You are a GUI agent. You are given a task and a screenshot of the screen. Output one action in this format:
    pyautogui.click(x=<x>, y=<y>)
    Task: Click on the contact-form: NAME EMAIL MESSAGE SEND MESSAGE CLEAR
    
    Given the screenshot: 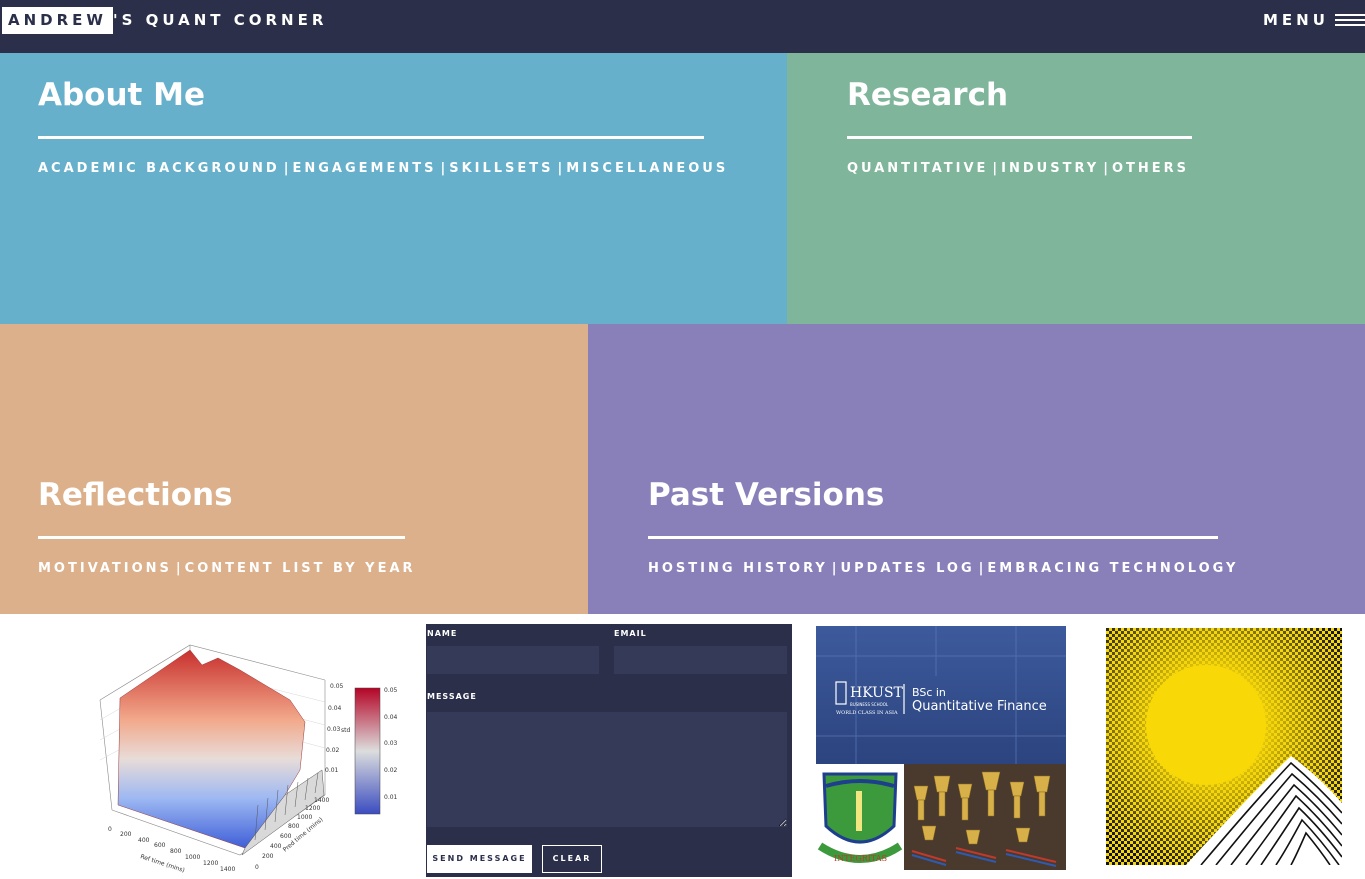 What is the action you would take?
    pyautogui.click(x=609, y=750)
    